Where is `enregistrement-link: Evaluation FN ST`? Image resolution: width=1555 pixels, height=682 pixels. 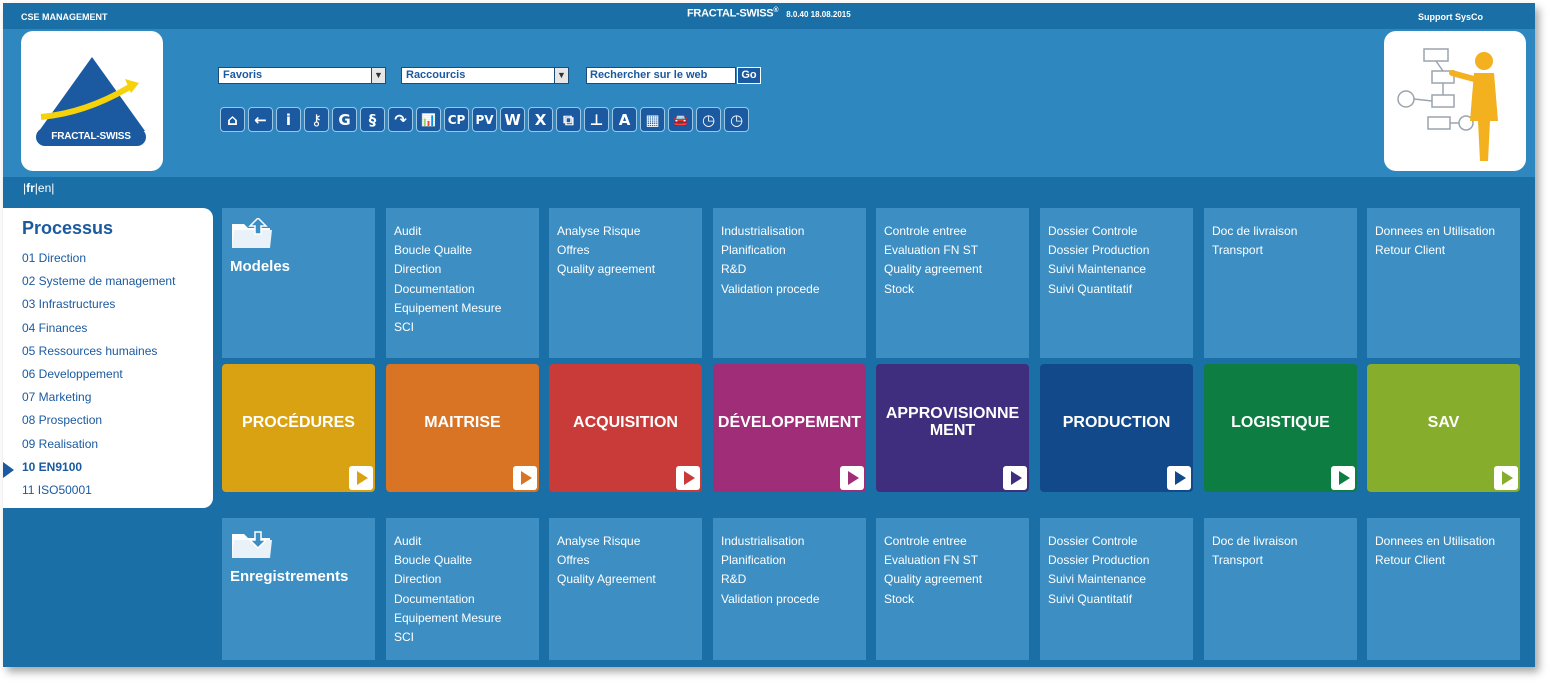 enregistrement-link: Evaluation FN ST is located at coordinates (956, 560).